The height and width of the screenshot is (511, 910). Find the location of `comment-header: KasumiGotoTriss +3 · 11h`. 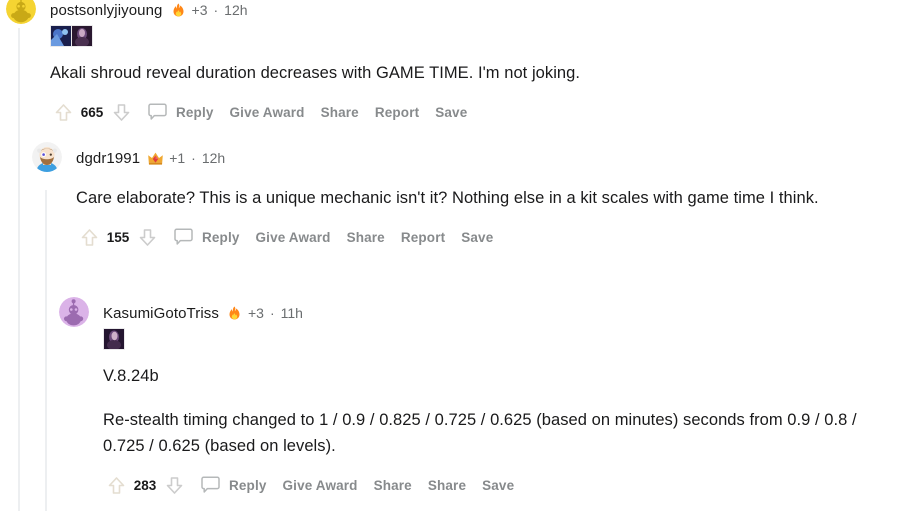

comment-header: KasumiGotoTriss +3 · 11h is located at coordinates (484, 312).